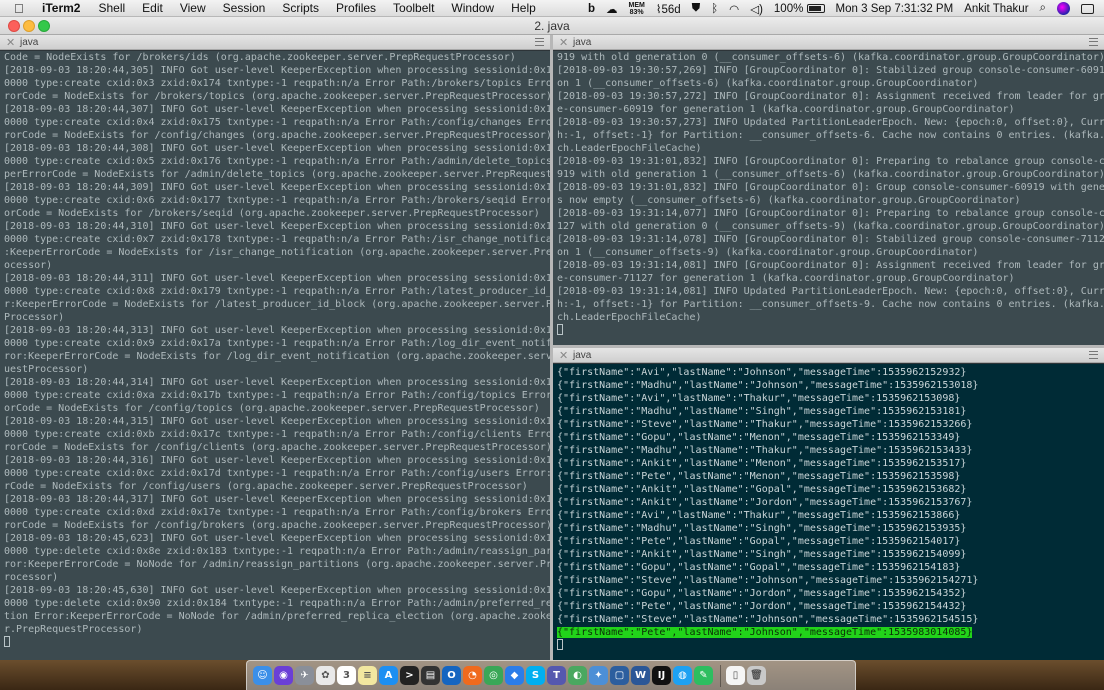 The height and width of the screenshot is (690, 1104). What do you see at coordinates (598, 675) in the screenshot?
I see `xcode-icon: ✦` at bounding box center [598, 675].